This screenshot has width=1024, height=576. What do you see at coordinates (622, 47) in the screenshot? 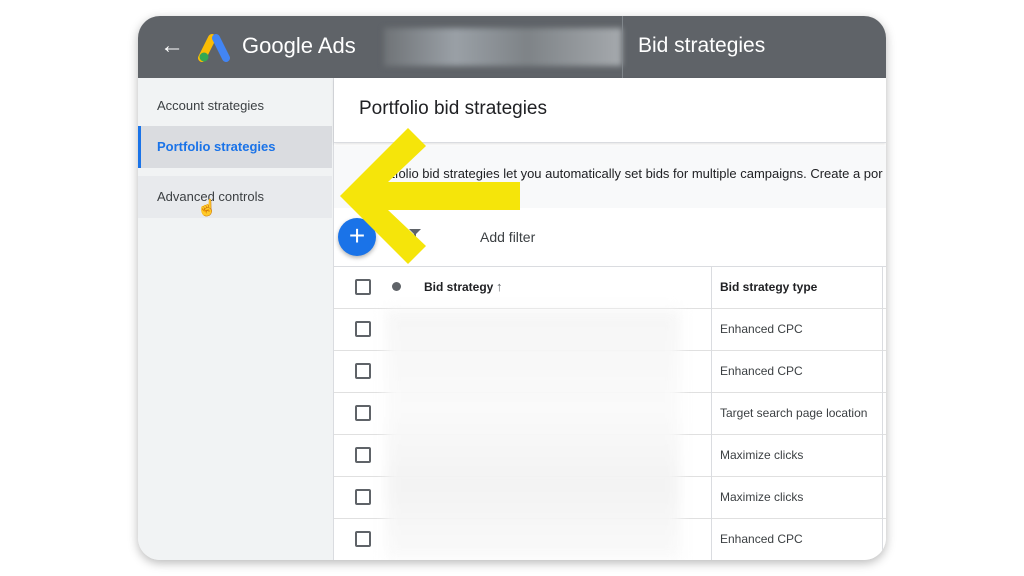
I see `header-divider` at bounding box center [622, 47].